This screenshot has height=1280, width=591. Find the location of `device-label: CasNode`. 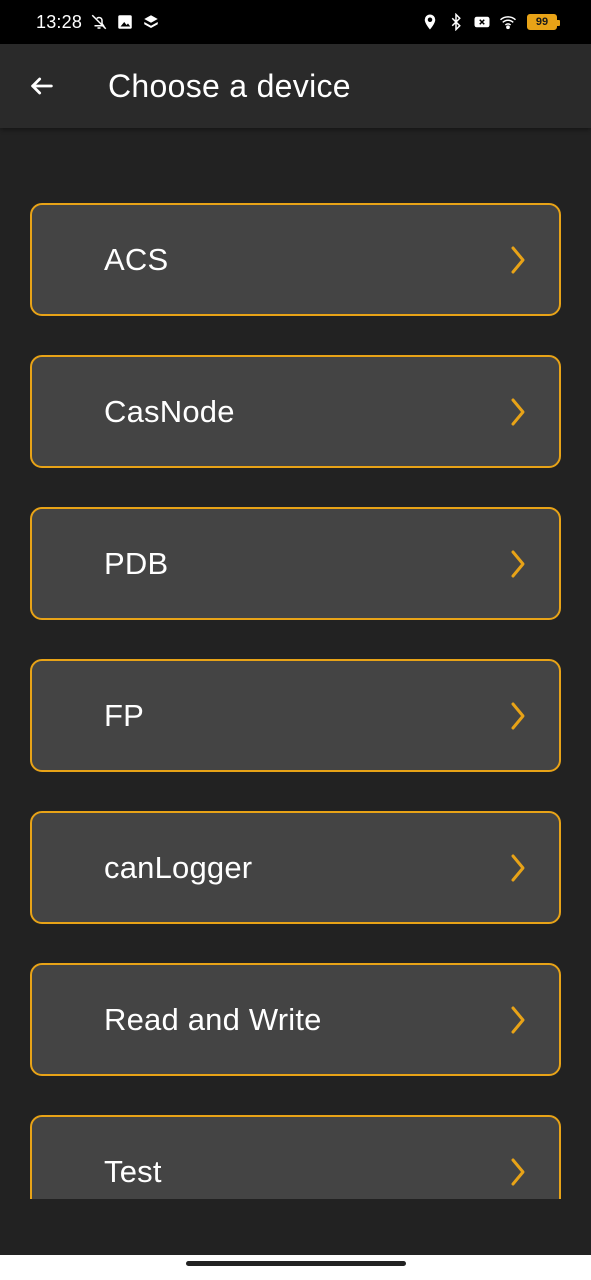

device-label: CasNode is located at coordinates (169, 411).